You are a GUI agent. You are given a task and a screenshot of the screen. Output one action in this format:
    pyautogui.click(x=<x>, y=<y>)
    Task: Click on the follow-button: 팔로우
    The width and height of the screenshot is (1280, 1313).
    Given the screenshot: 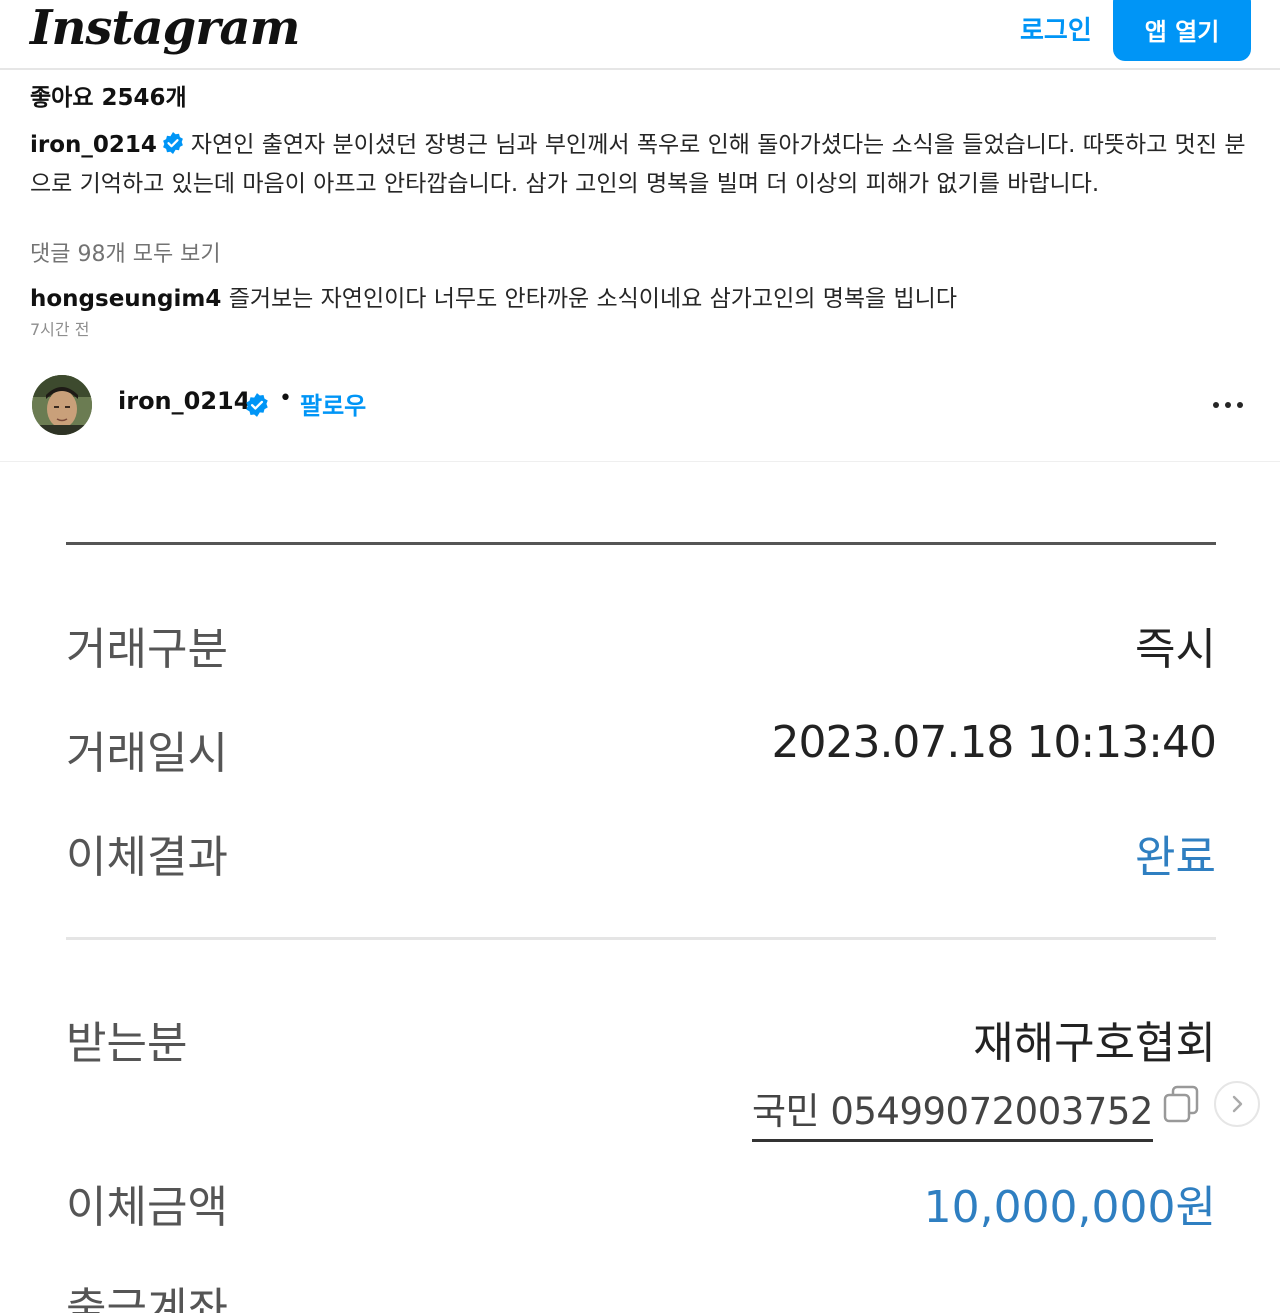 What is the action you would take?
    pyautogui.click(x=333, y=403)
    